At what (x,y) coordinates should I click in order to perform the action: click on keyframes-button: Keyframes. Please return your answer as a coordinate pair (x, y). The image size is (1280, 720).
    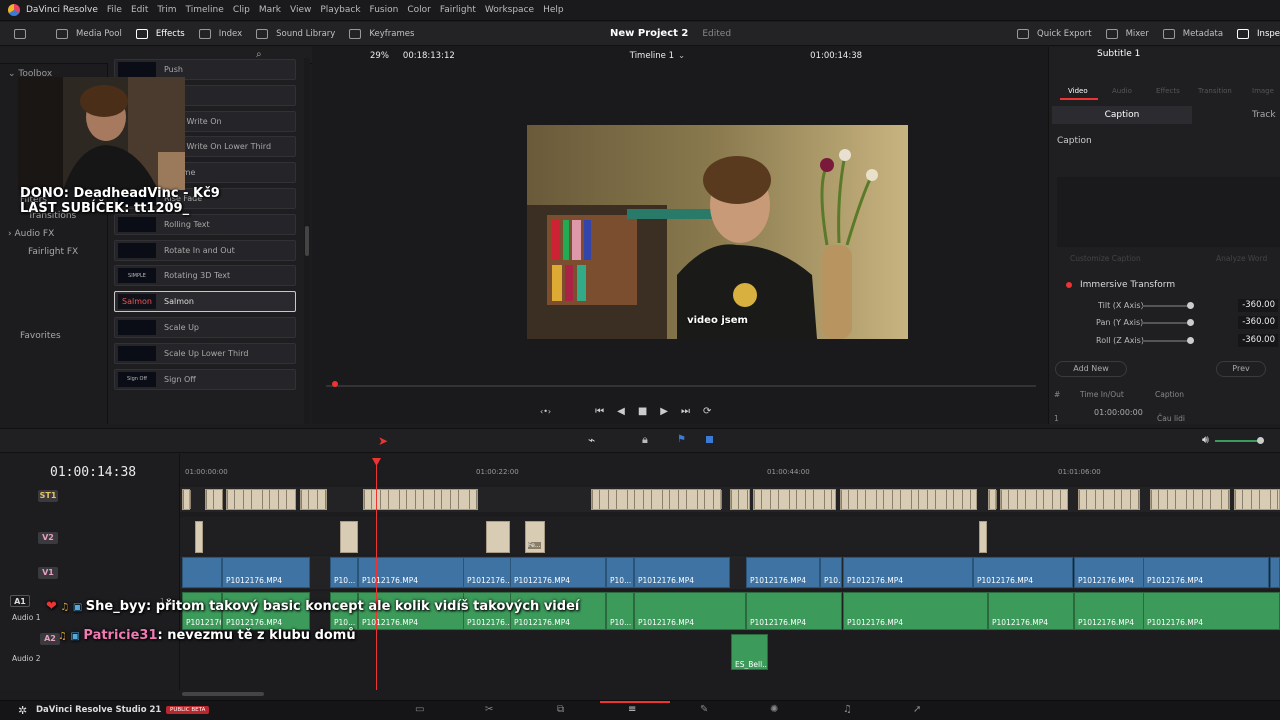
    Looking at the image, I should click on (381, 33).